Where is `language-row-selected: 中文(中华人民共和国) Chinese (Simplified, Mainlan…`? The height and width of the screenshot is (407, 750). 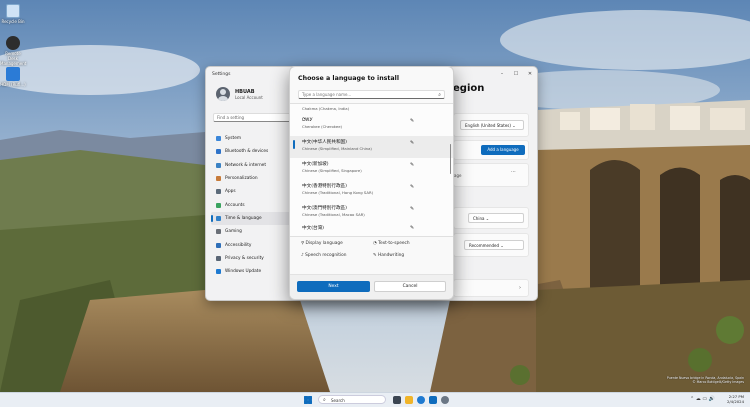
language-row-selected: 中文(中华人民共和国) Chinese (Simplified, Mainlan… is located at coordinates (371, 147).